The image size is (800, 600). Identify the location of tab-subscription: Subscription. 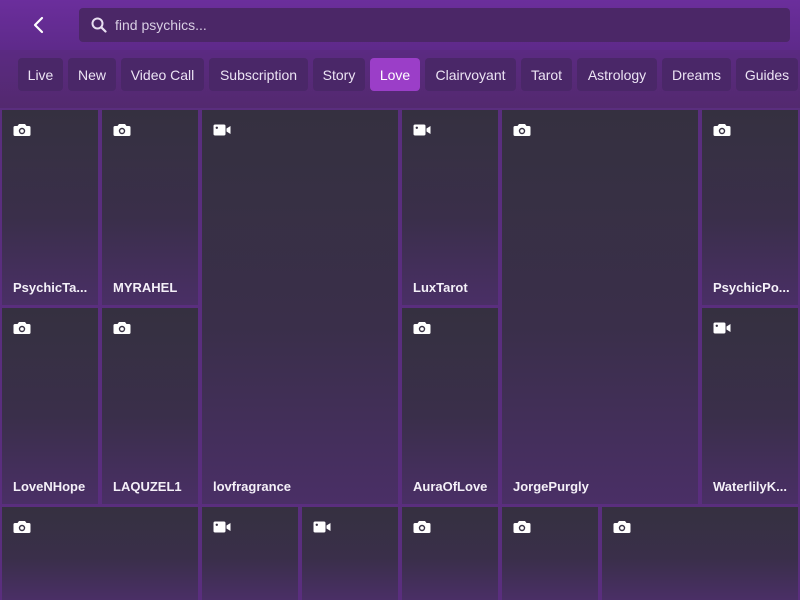
(258, 74).